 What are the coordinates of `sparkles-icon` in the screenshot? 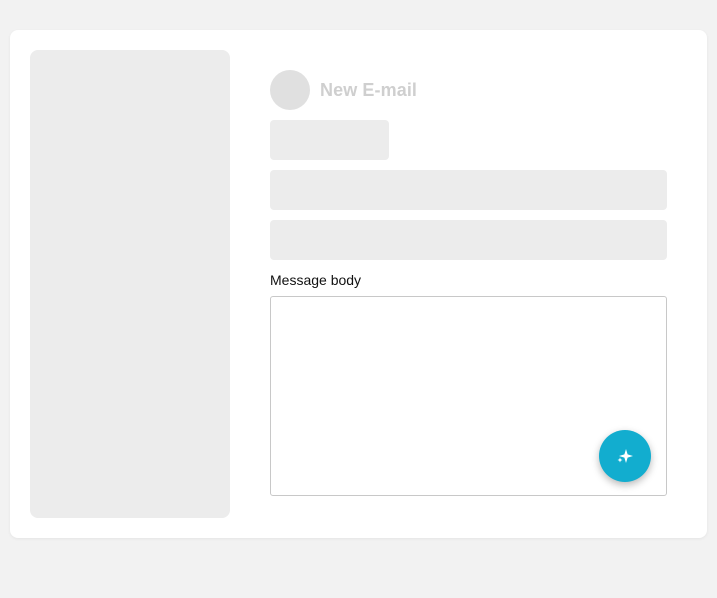 It's located at (625, 456).